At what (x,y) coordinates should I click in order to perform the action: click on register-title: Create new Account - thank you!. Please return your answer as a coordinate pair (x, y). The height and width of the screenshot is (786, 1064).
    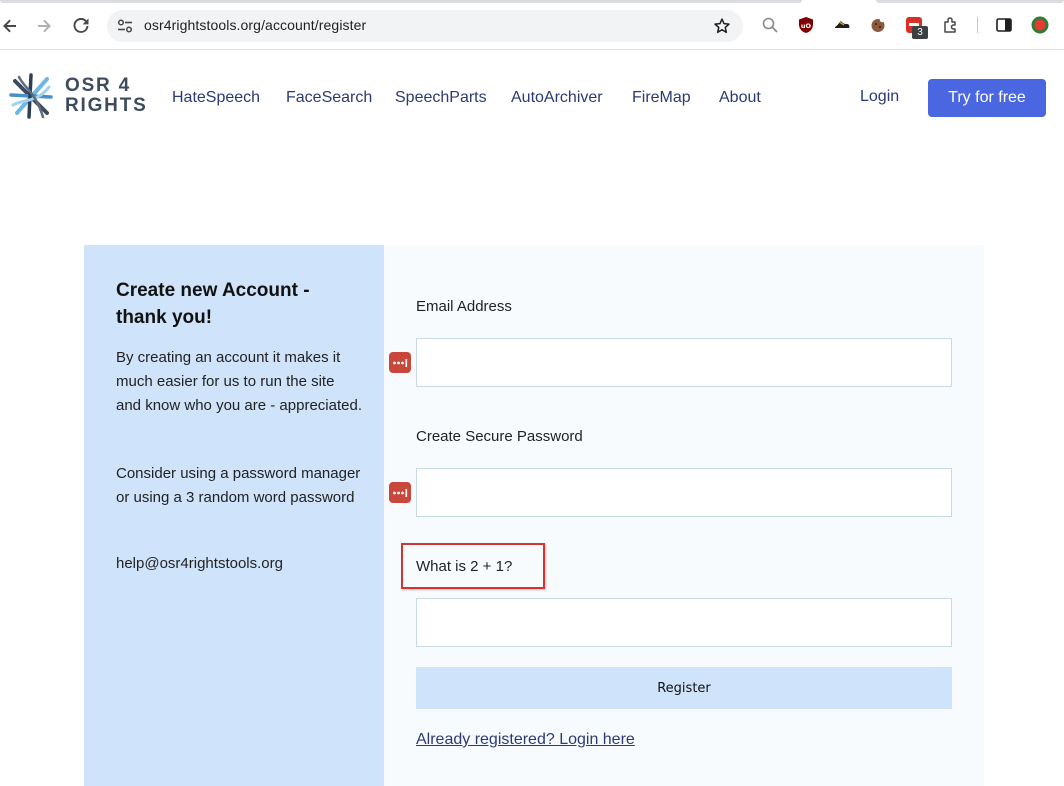
    Looking at the image, I should click on (213, 304).